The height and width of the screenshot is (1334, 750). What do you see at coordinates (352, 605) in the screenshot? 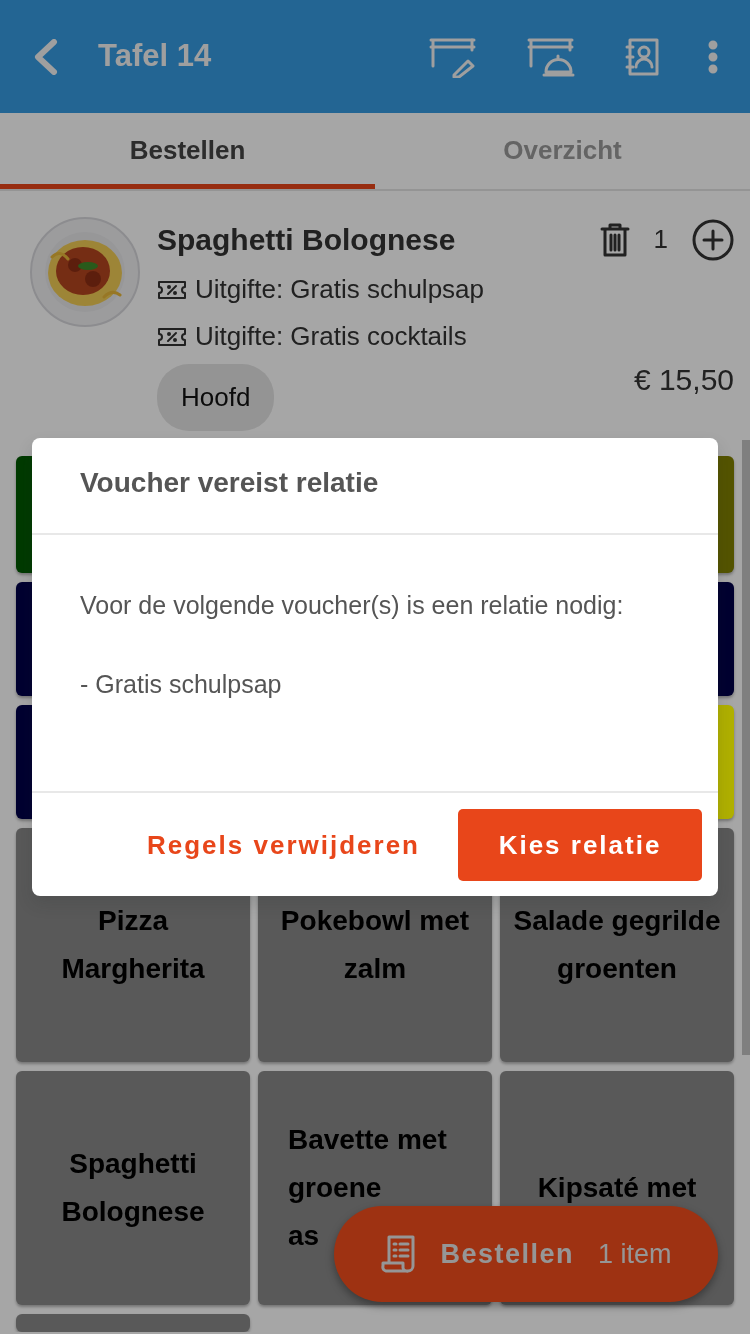
I see `dialog-message: Voor de volgende voucher(s) is een relatie nodig:` at bounding box center [352, 605].